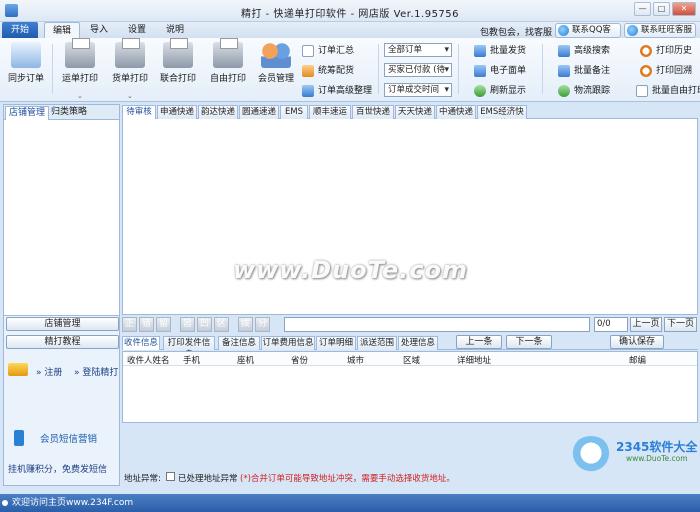 This screenshot has width=700, height=512. I want to click on toolbar-button: 正, so click(129, 324).